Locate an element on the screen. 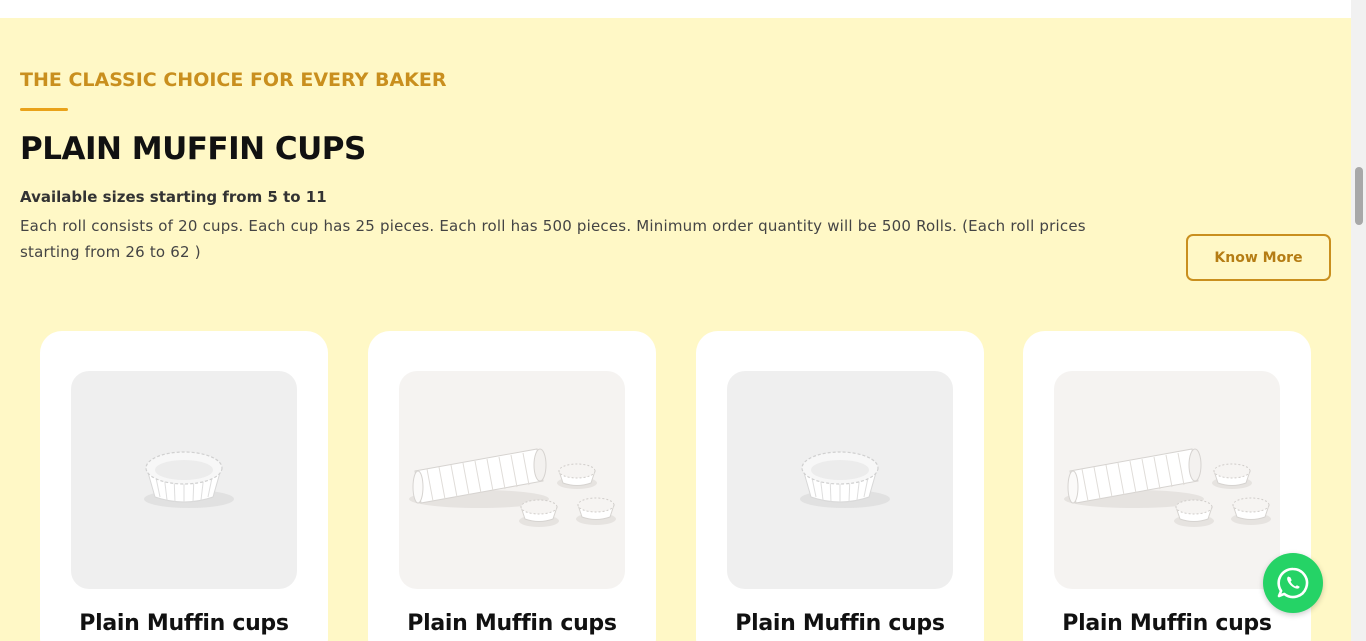 The height and width of the screenshot is (641, 1366). know-more-button: Know More is located at coordinates (1258, 257).